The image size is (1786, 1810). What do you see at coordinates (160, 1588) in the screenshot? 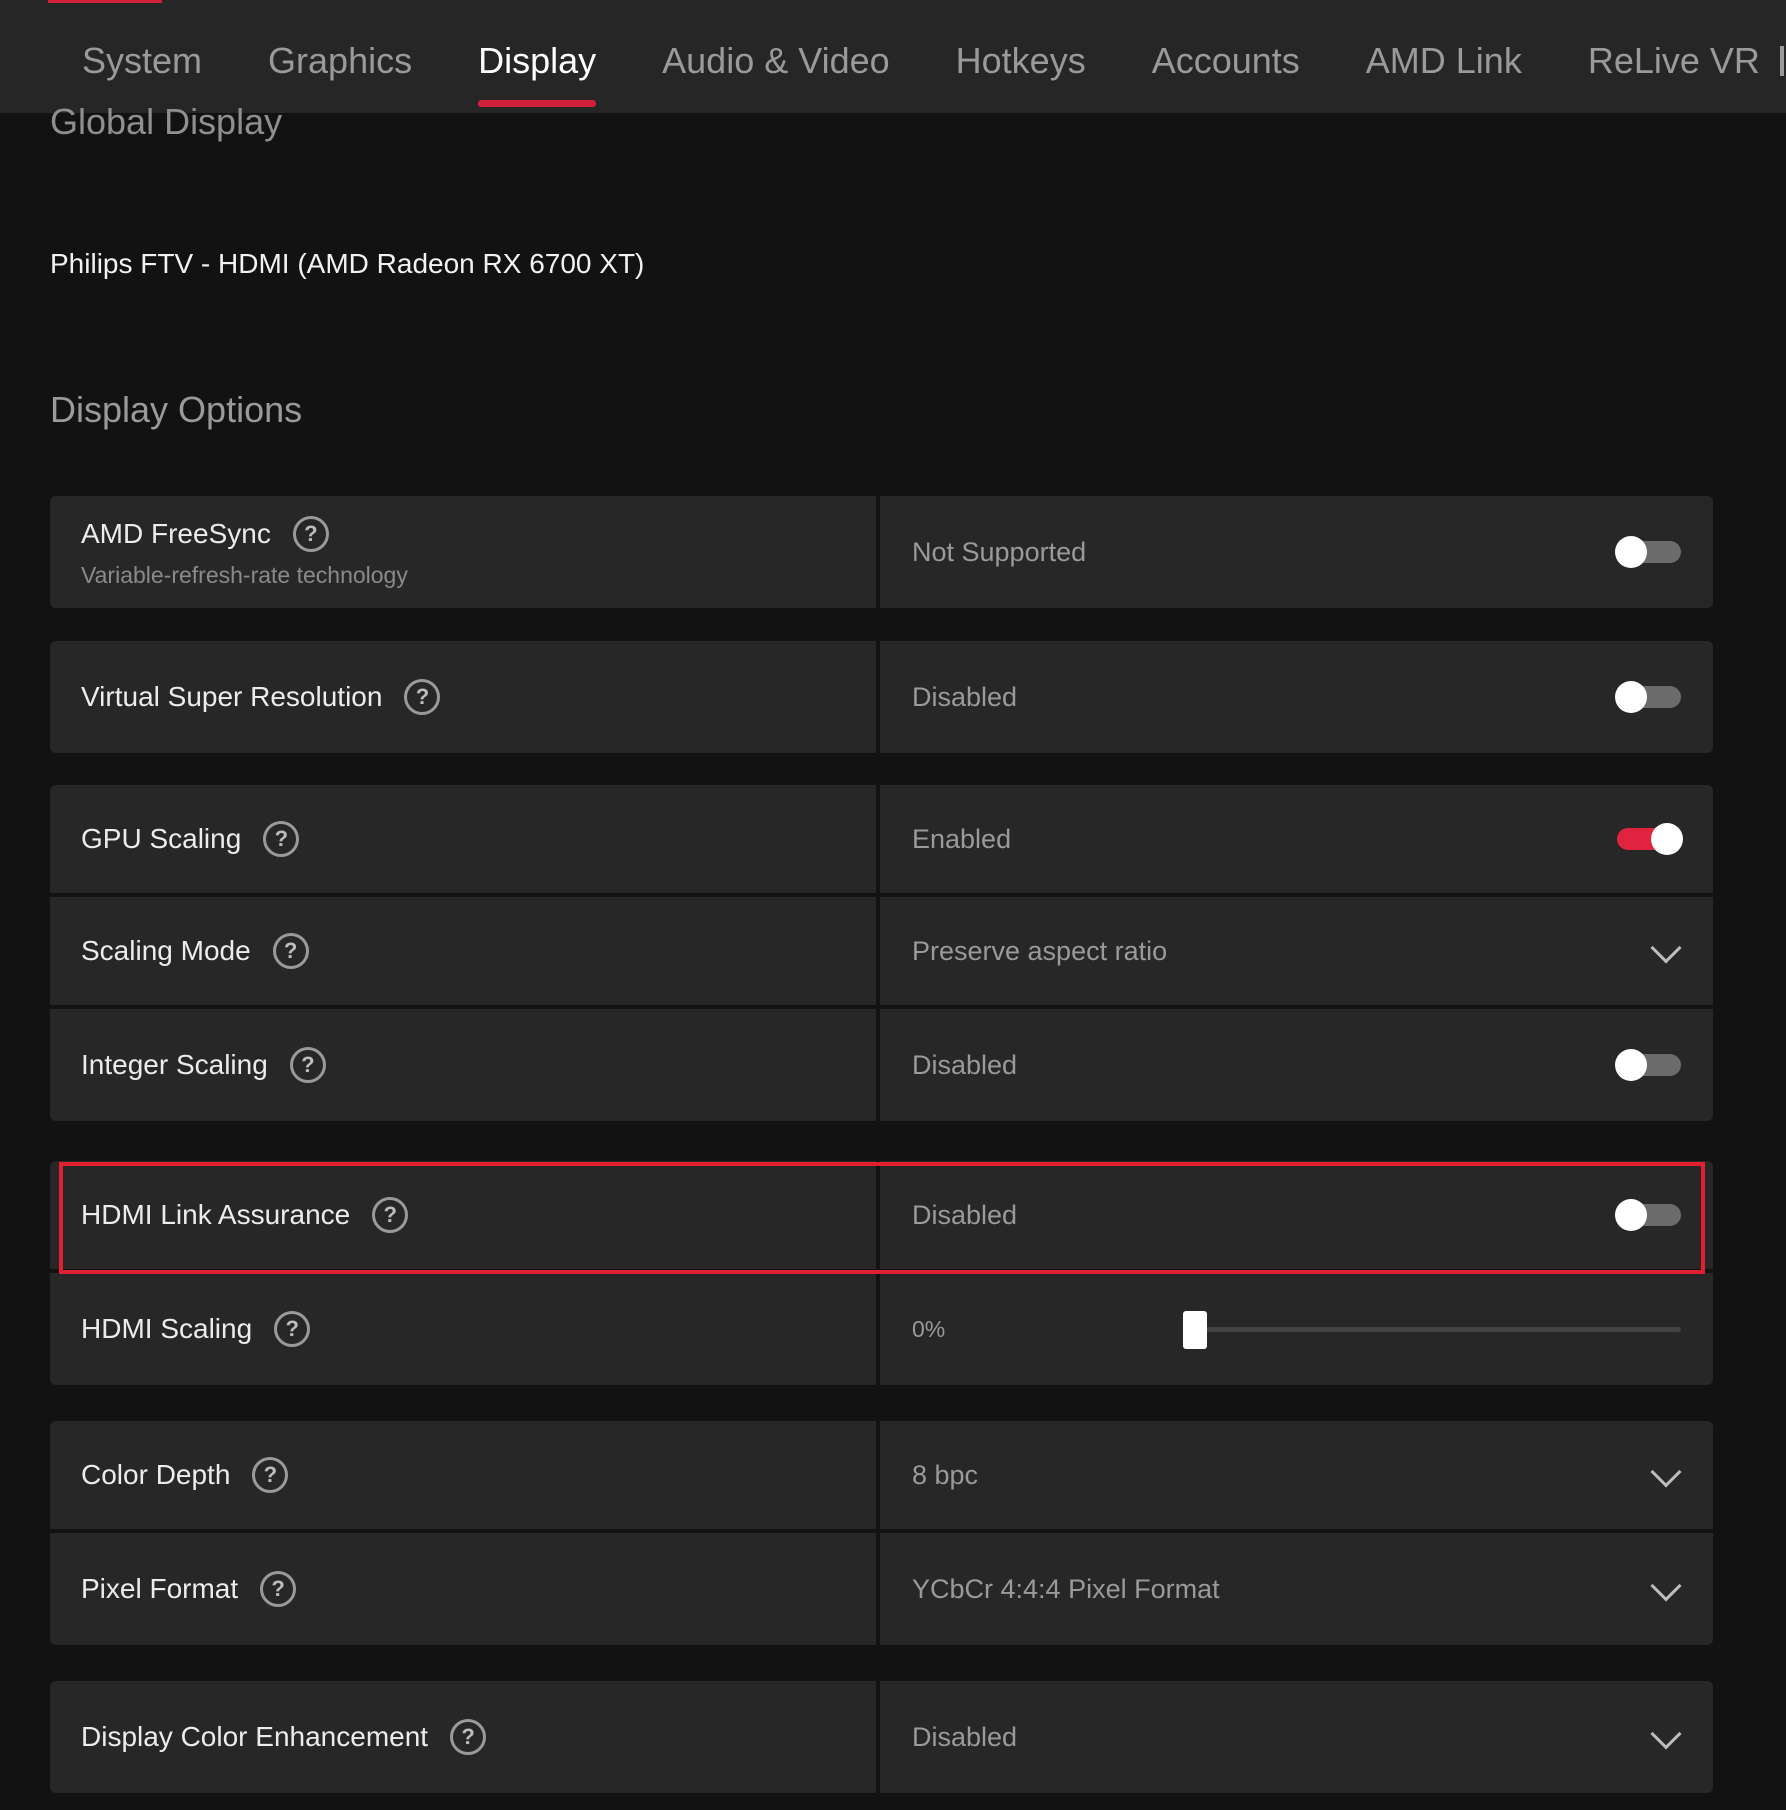
I see `pixel-format-label: Pixel Format` at bounding box center [160, 1588].